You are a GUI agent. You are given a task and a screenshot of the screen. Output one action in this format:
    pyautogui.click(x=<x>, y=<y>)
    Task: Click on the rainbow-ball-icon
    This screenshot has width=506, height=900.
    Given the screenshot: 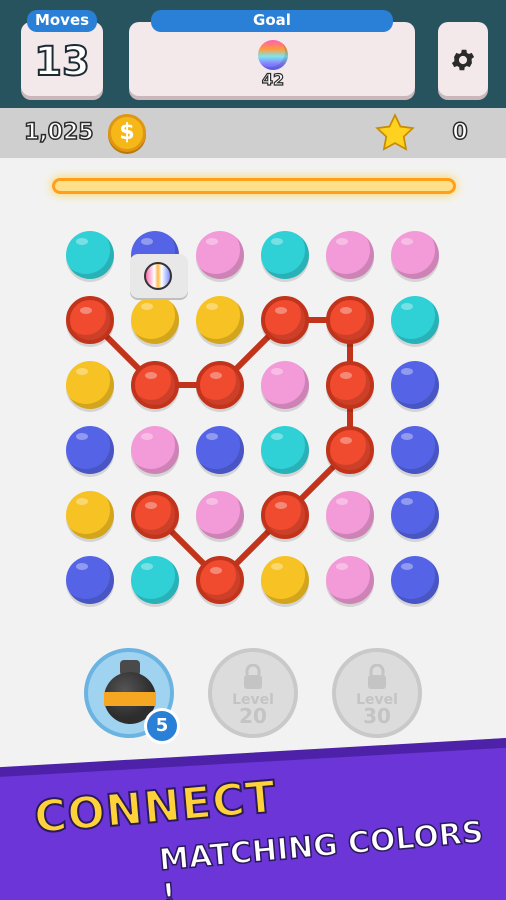 What is the action you would take?
    pyautogui.click(x=158, y=276)
    